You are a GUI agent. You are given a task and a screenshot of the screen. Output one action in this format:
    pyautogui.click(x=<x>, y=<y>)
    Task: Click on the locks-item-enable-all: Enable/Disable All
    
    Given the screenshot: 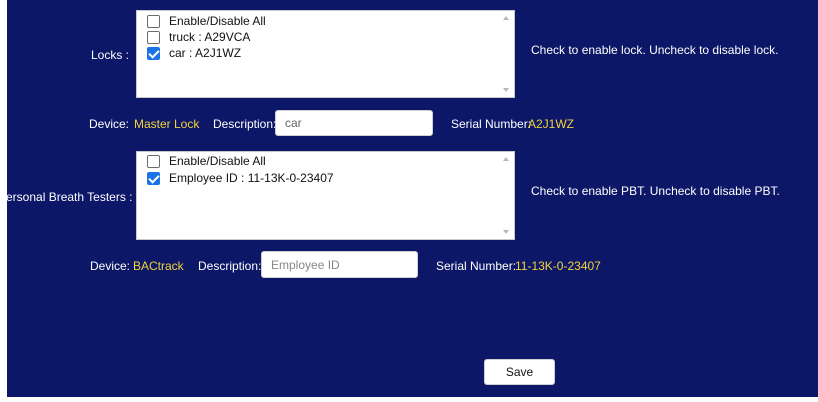 What is the action you would take?
    pyautogui.click(x=206, y=21)
    